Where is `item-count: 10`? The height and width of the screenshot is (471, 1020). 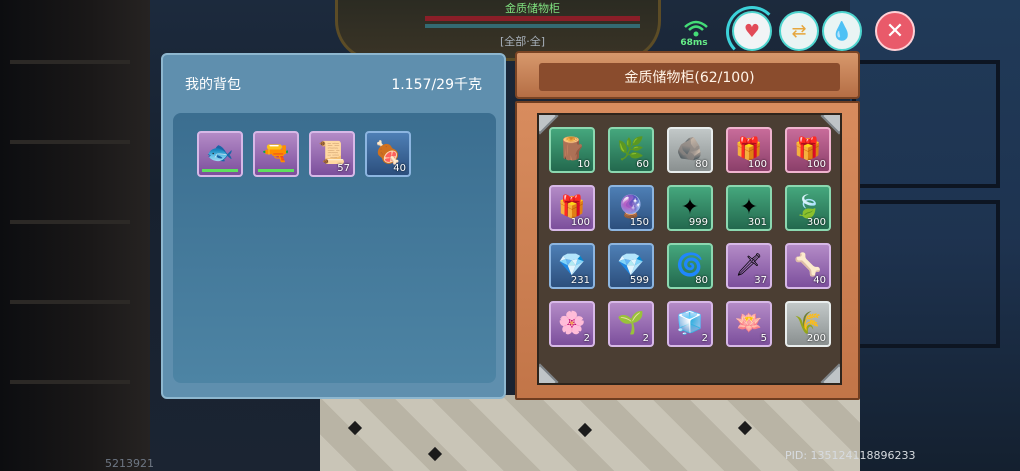
item-count: 10 is located at coordinates (583, 164).